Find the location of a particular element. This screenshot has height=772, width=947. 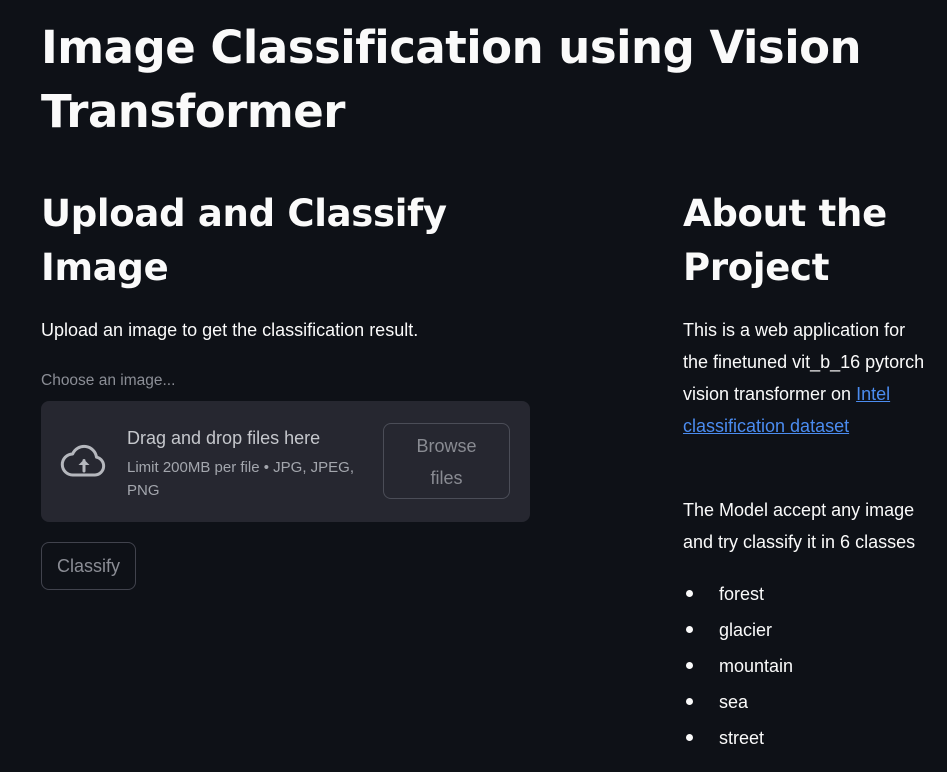

class-label: forest is located at coordinates (742, 594).